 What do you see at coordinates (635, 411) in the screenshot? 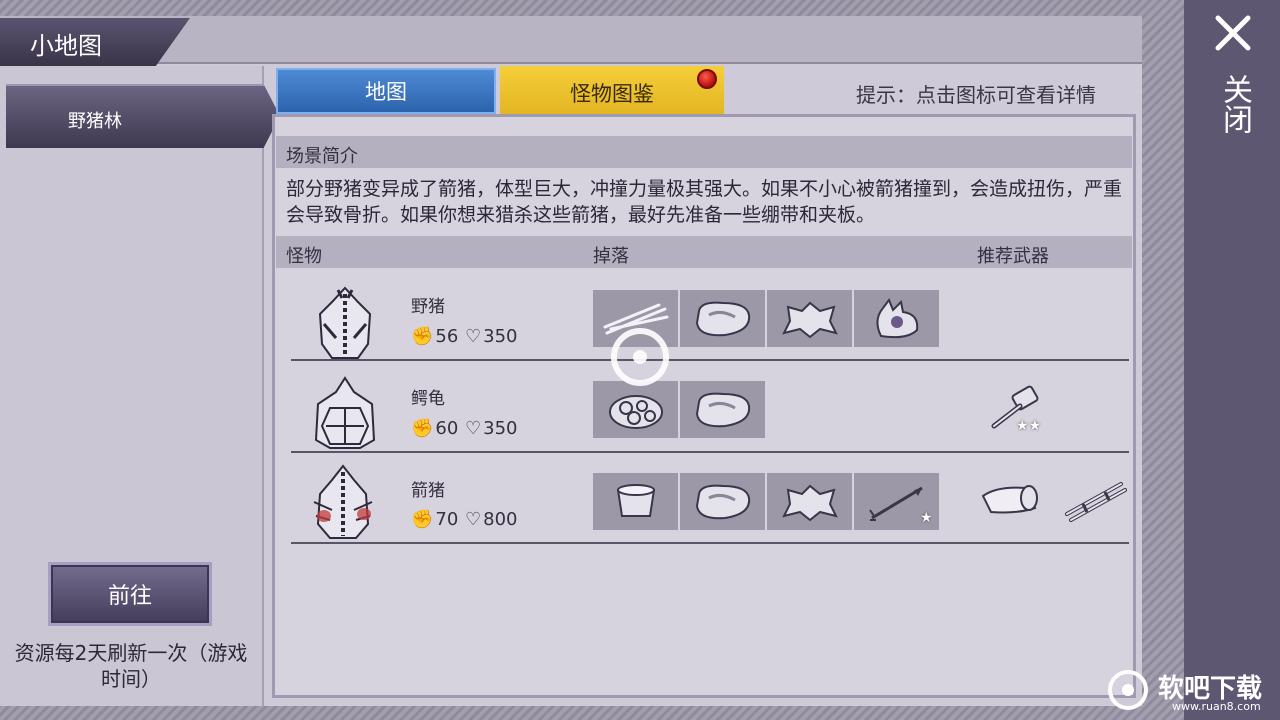
I see `rocks-icon` at bounding box center [635, 411].